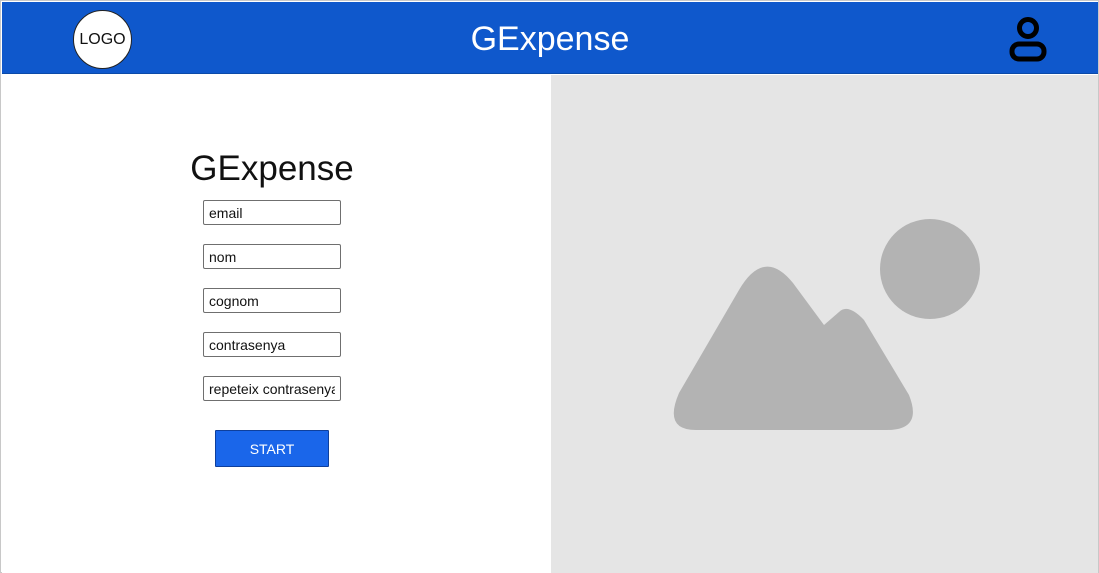 Image resolution: width=1099 pixels, height=573 pixels. I want to click on password-field, so click(272, 344).